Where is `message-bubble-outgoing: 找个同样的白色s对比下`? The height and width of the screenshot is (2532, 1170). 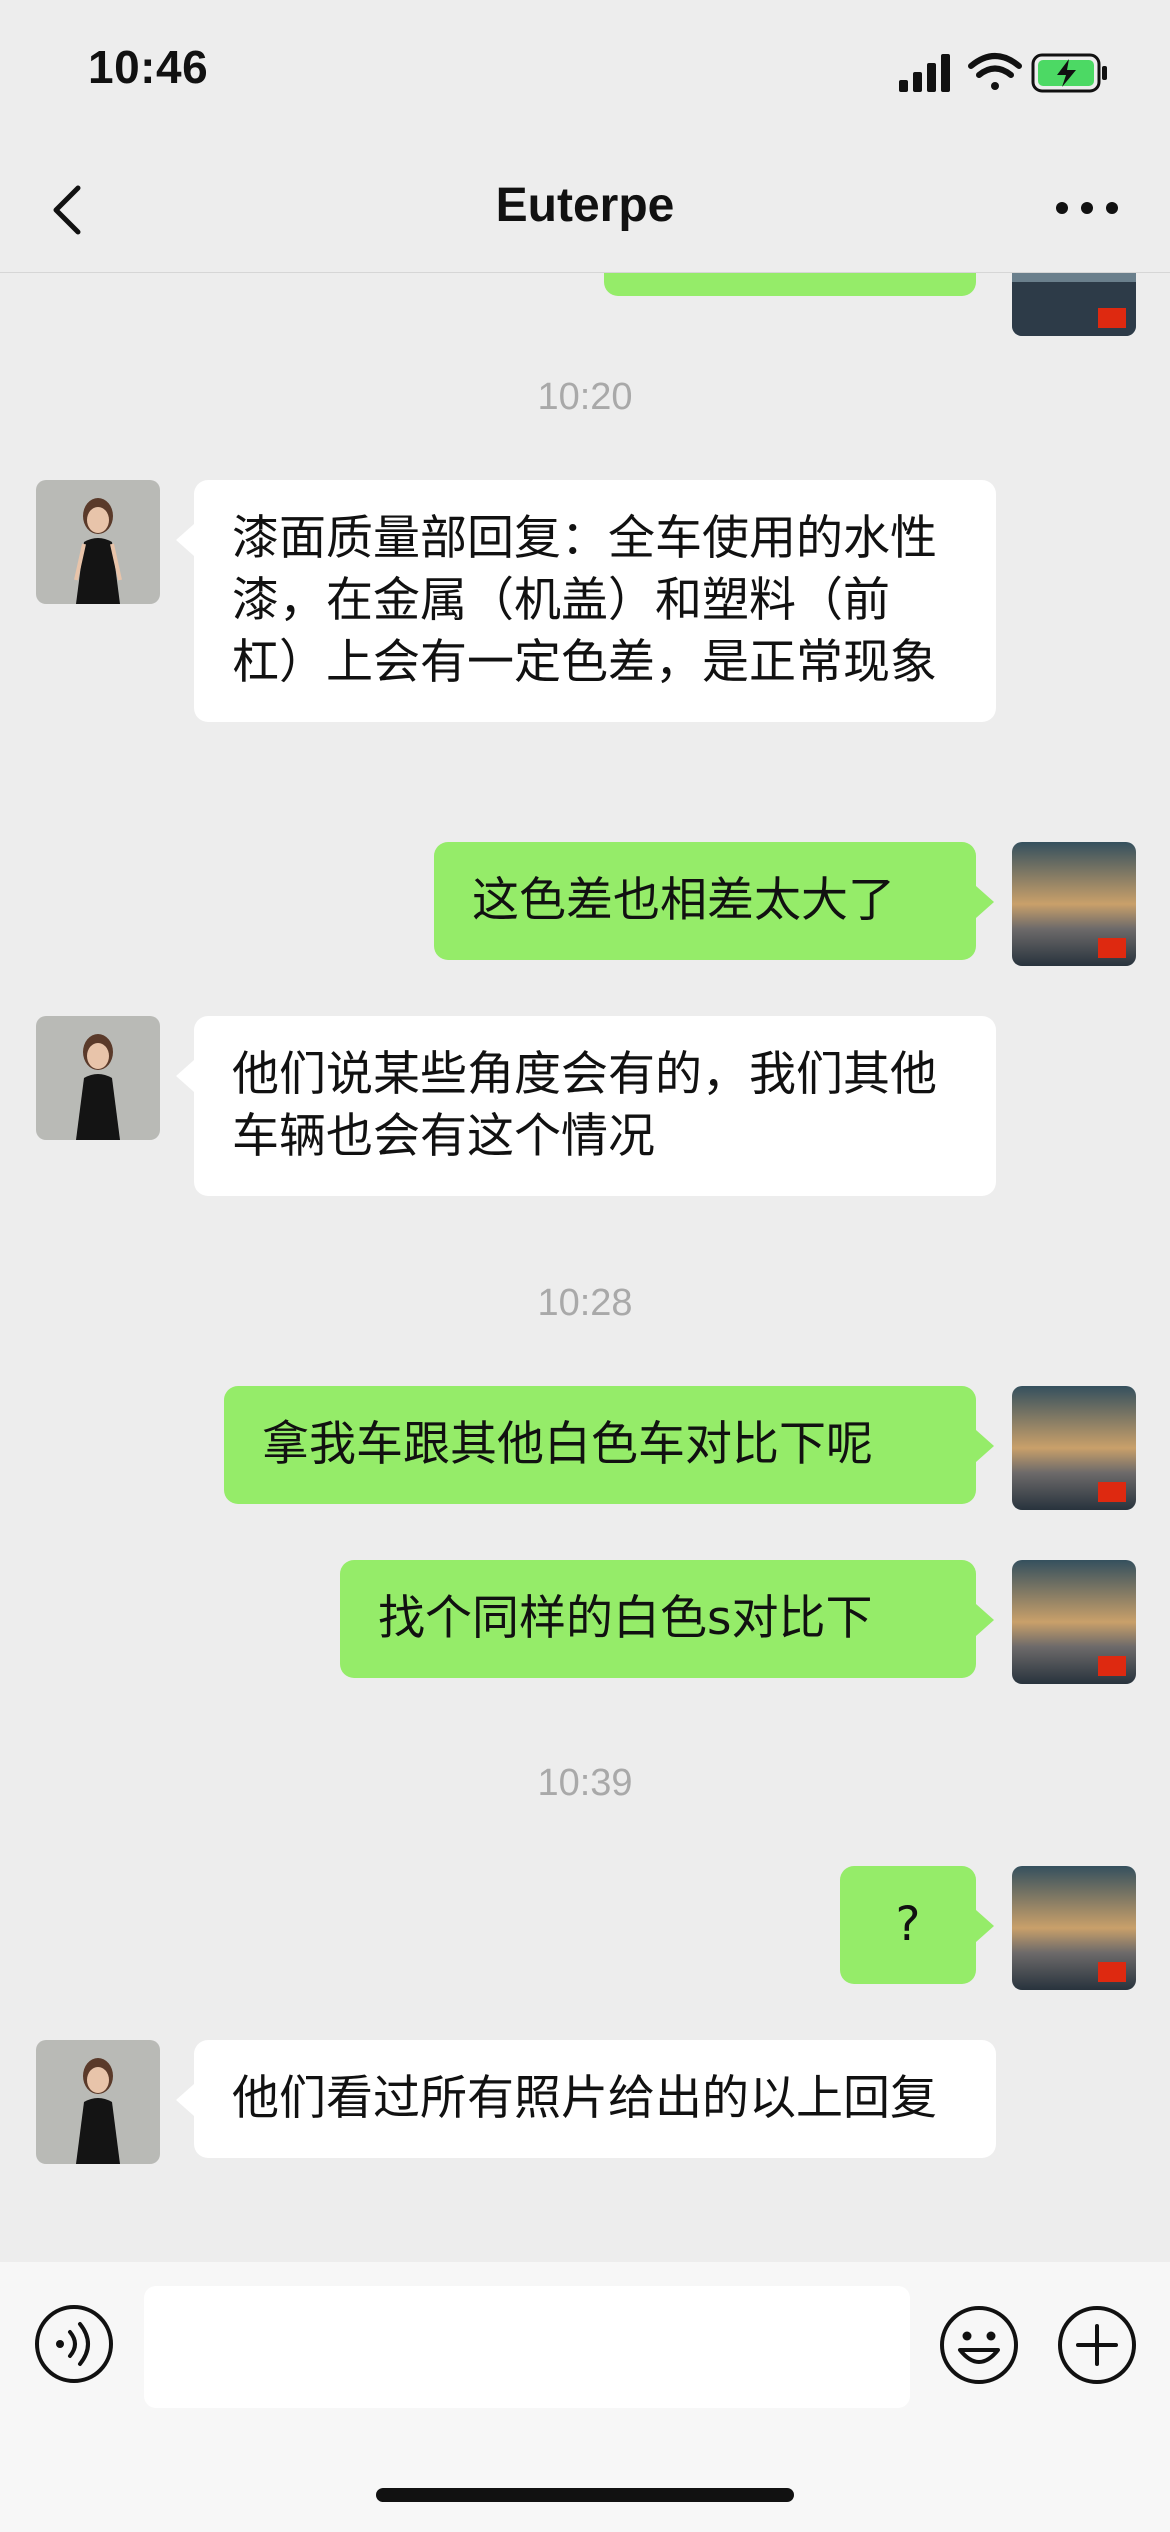 message-bubble-outgoing: 找个同样的白色s对比下 is located at coordinates (667, 1619).